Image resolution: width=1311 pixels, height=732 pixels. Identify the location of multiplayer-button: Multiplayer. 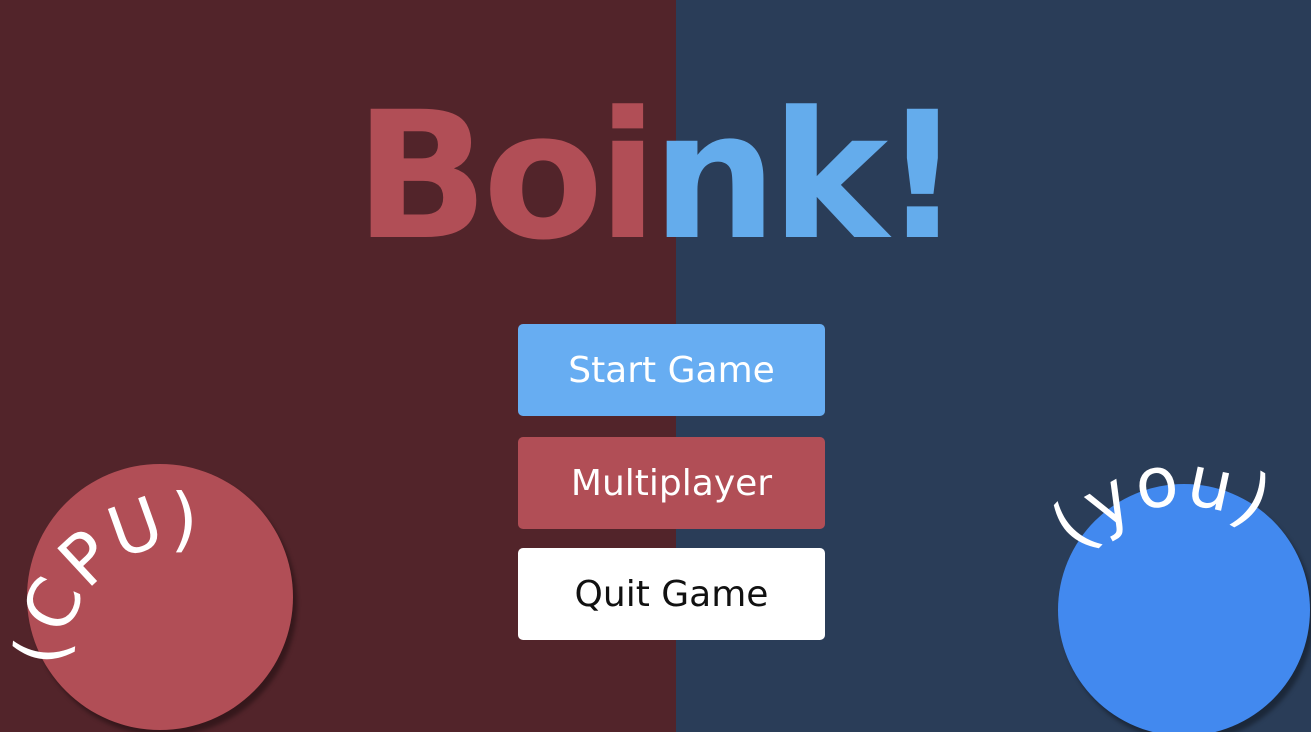
(671, 483).